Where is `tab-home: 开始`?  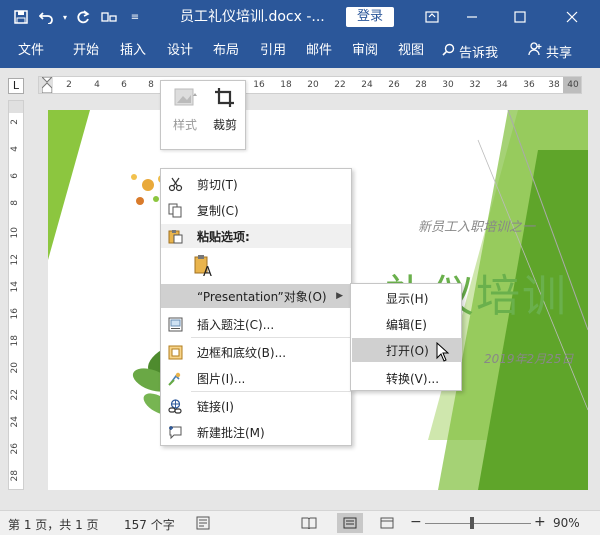
tab-home: 开始 is located at coordinates (86, 51).